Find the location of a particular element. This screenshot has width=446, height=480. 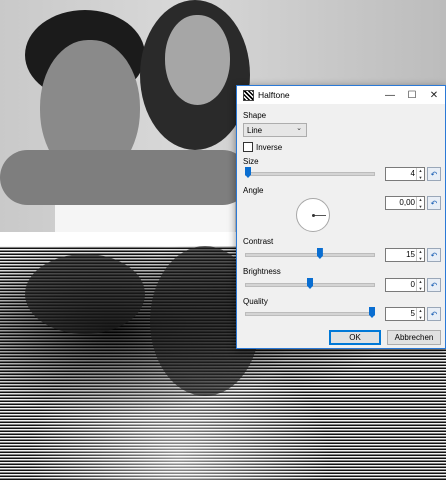

angle-spinbox: 0,00 ▲ ▼ is located at coordinates (405, 203).